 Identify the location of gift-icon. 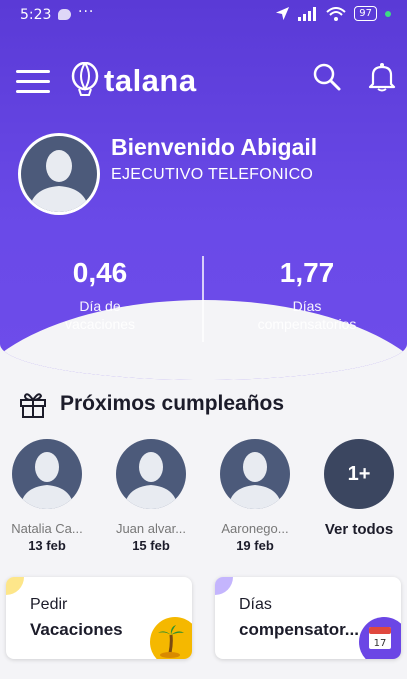
(33, 405).